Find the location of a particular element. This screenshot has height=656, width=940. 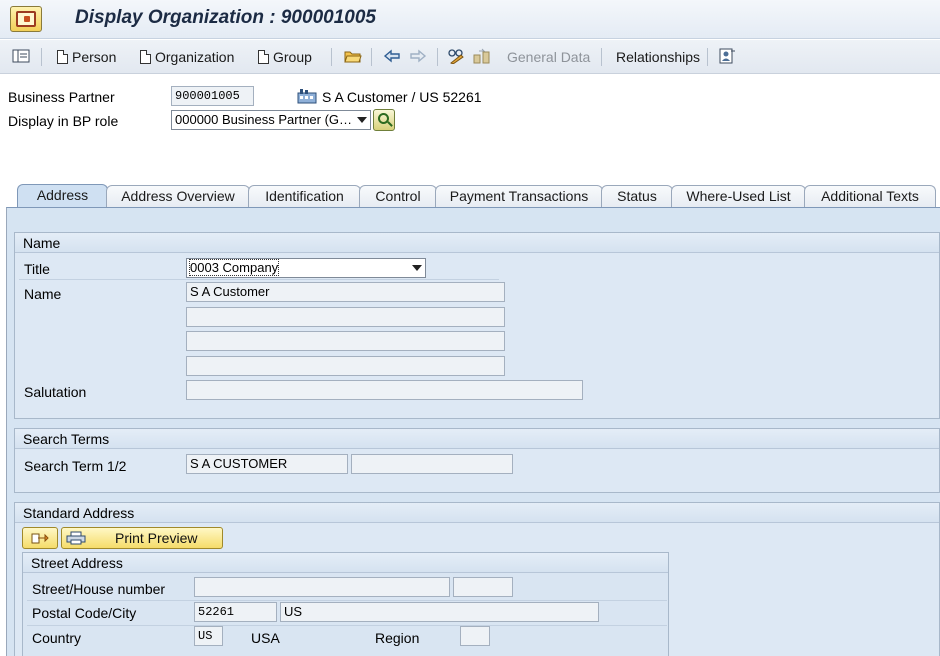

display-change-icon is located at coordinates (482, 56).